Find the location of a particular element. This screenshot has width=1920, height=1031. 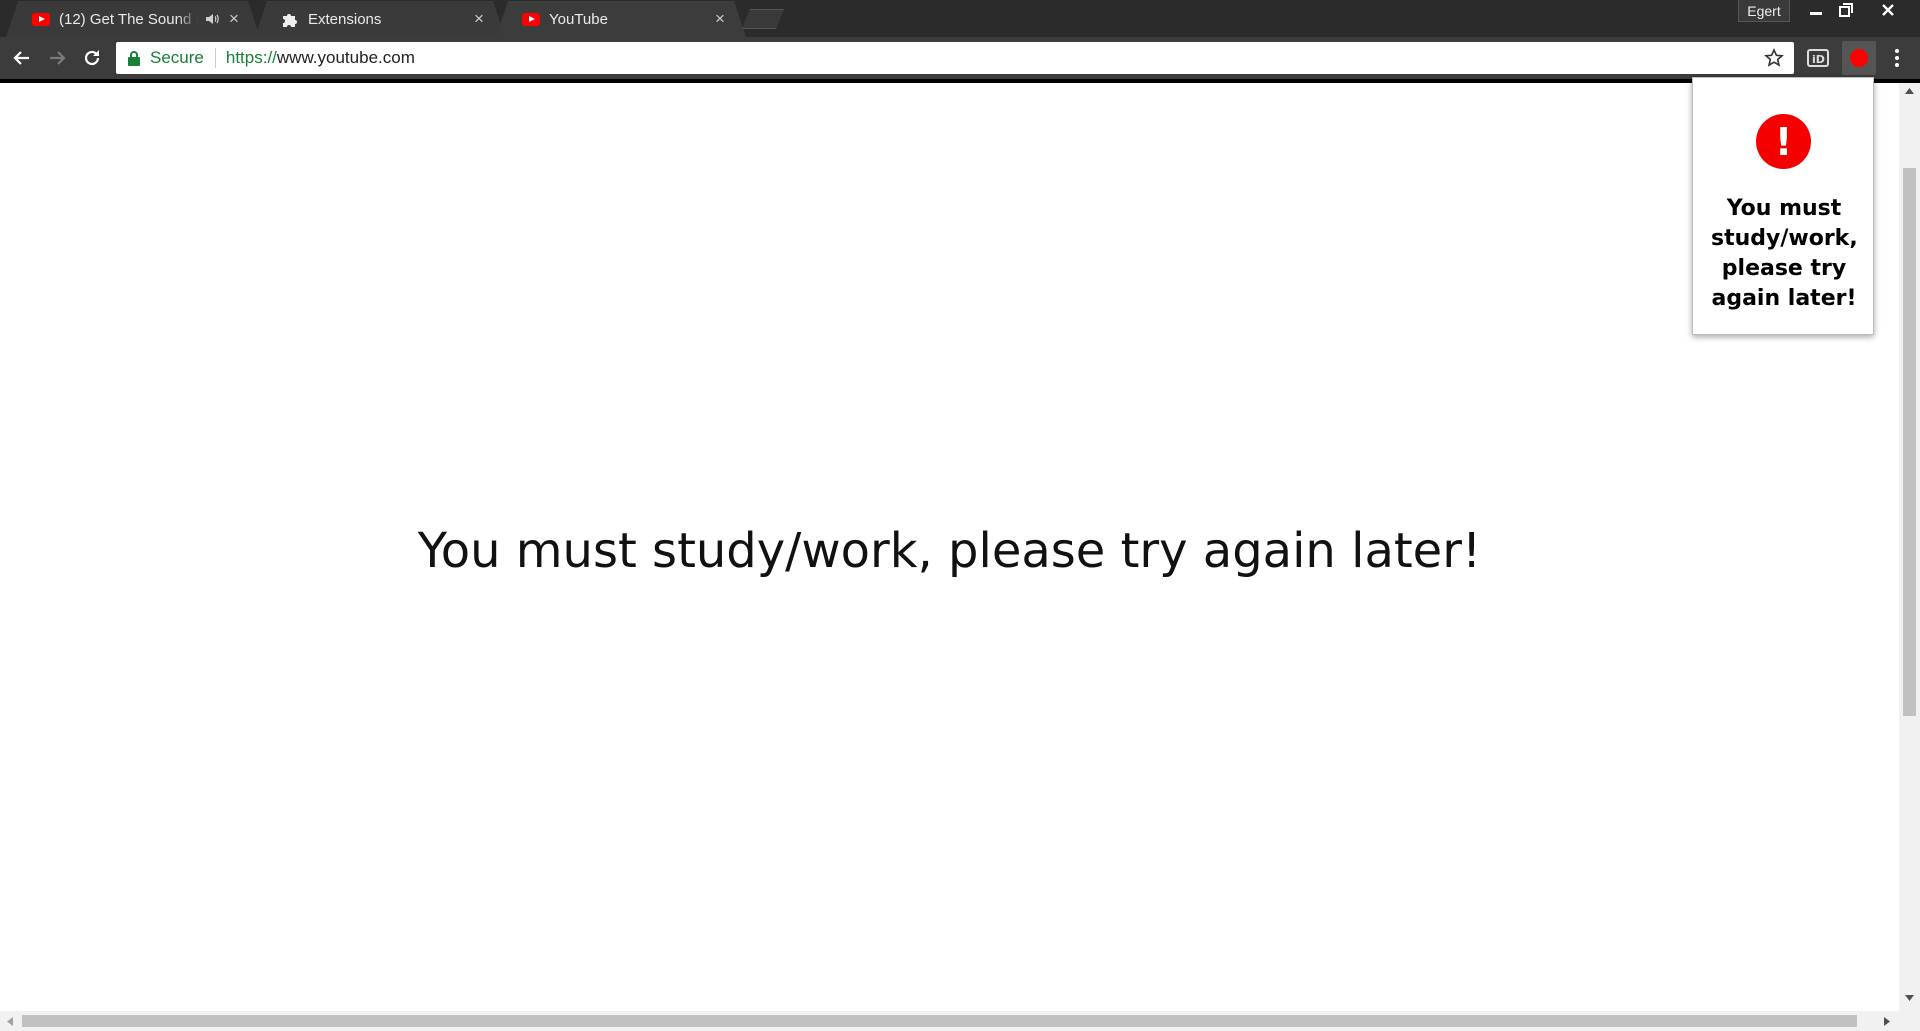

menu-kebab-icon is located at coordinates (1897, 58).